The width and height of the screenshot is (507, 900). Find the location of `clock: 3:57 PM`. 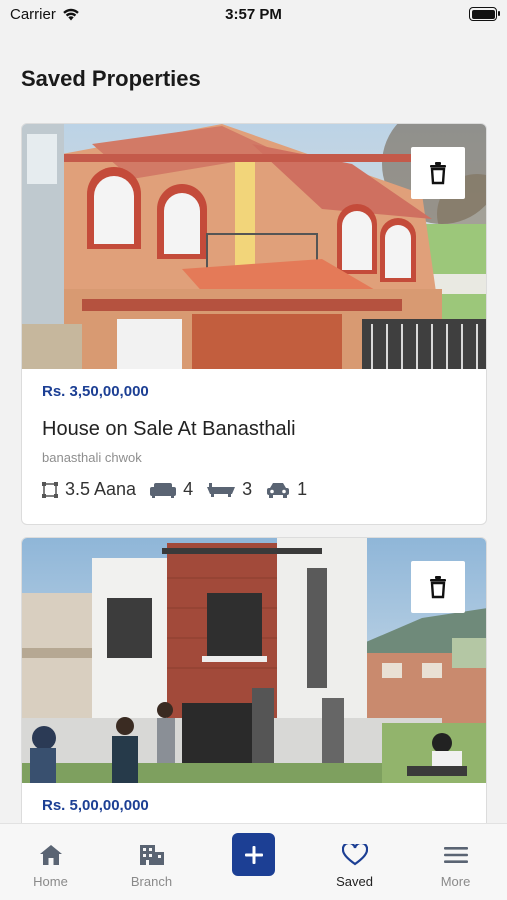

clock: 3:57 PM is located at coordinates (253, 14).